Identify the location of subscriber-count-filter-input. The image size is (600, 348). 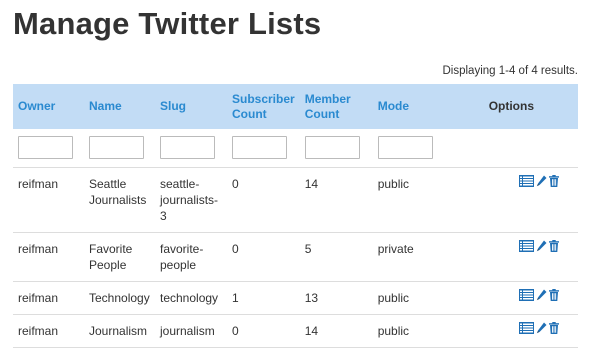
(259, 148).